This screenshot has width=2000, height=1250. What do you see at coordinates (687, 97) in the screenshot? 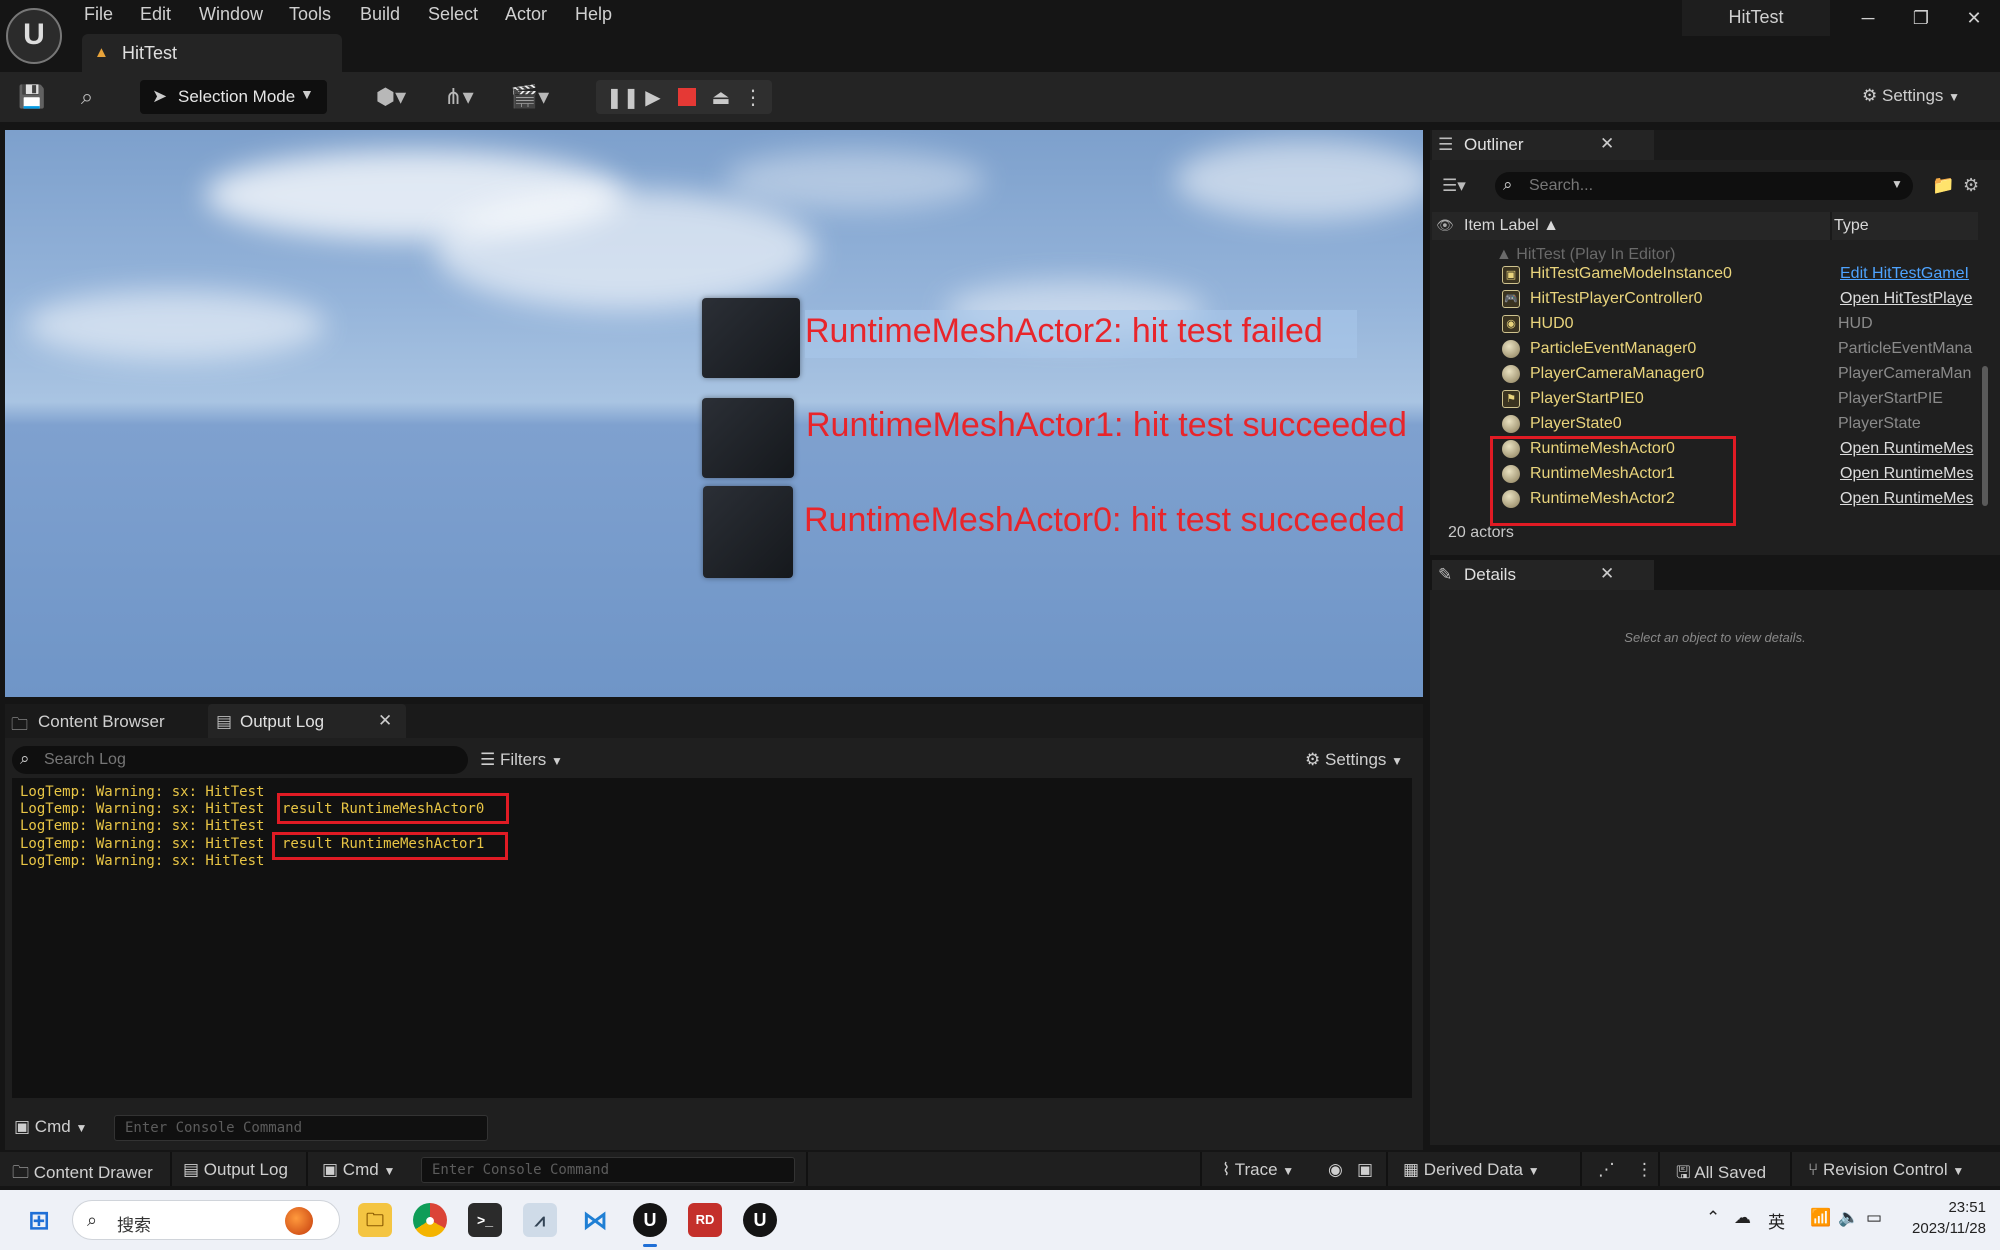
I see `stop-icon` at bounding box center [687, 97].